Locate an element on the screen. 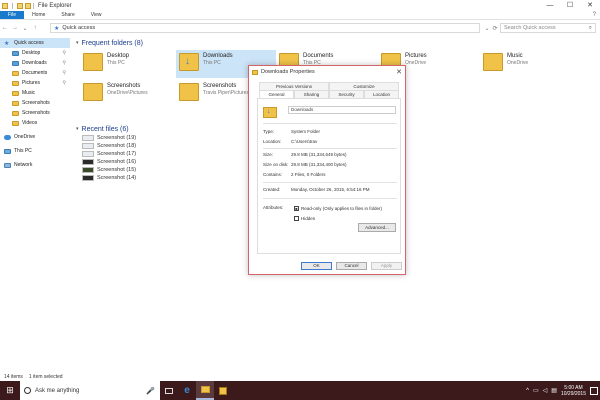  sidebar-item-onedrive: OneDrive is located at coordinates (35, 137).